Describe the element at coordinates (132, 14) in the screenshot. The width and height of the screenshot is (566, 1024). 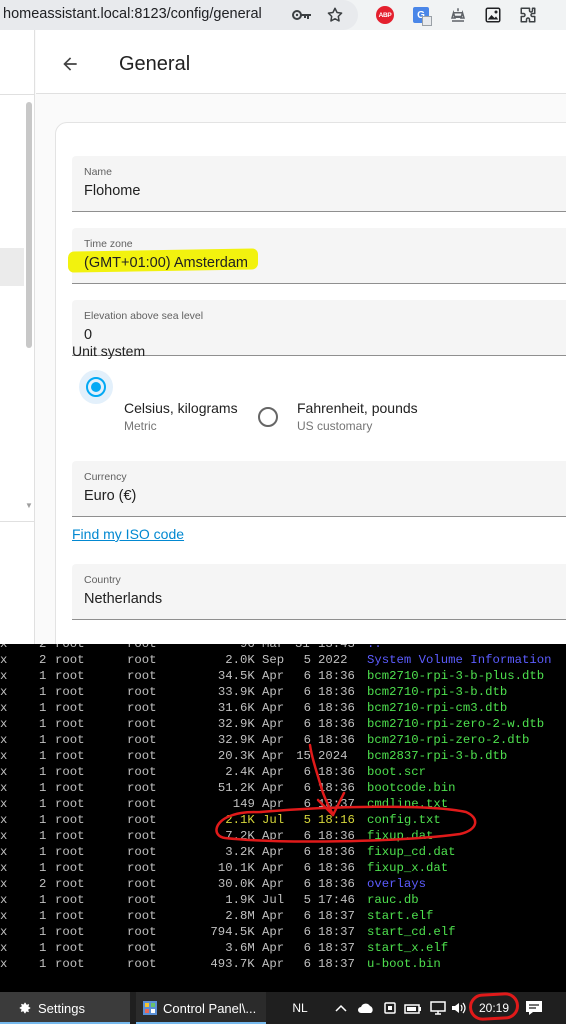
I see `url-text: homeassistant.local:8123/config/general` at that location.